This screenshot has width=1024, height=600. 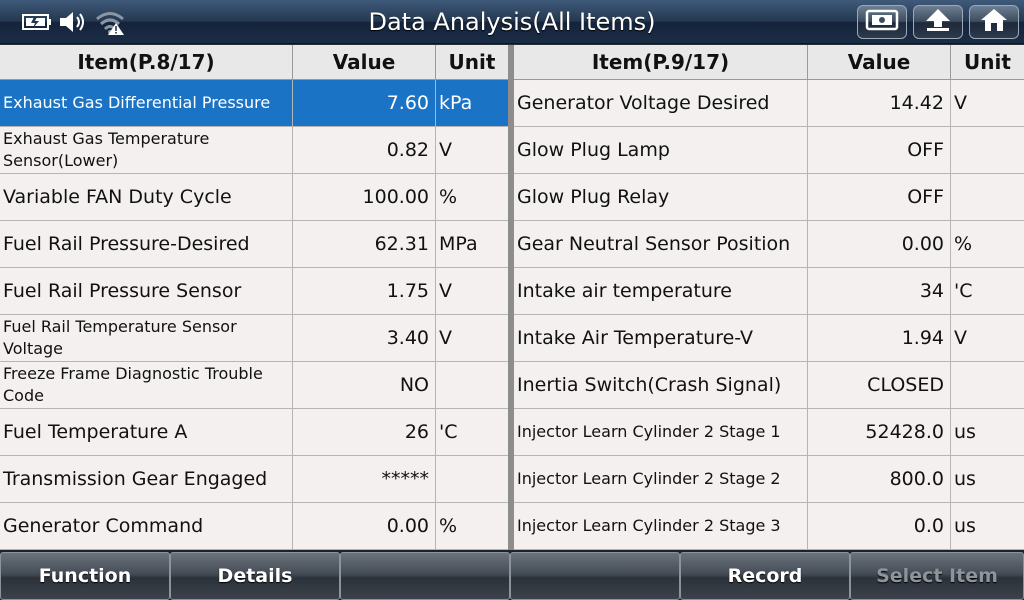 What do you see at coordinates (364, 338) in the screenshot?
I see `item-value: 3.40` at bounding box center [364, 338].